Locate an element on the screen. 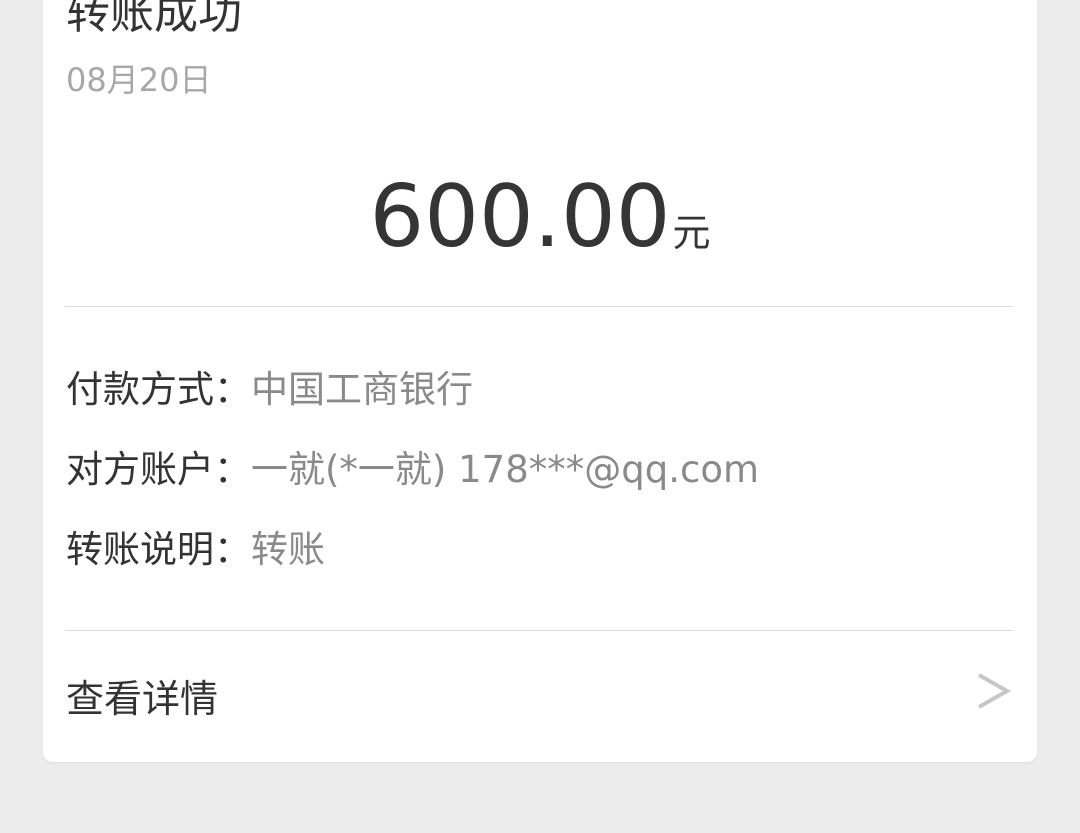 The image size is (1080, 833). transfer-date: 08月20日 is located at coordinates (139, 80).